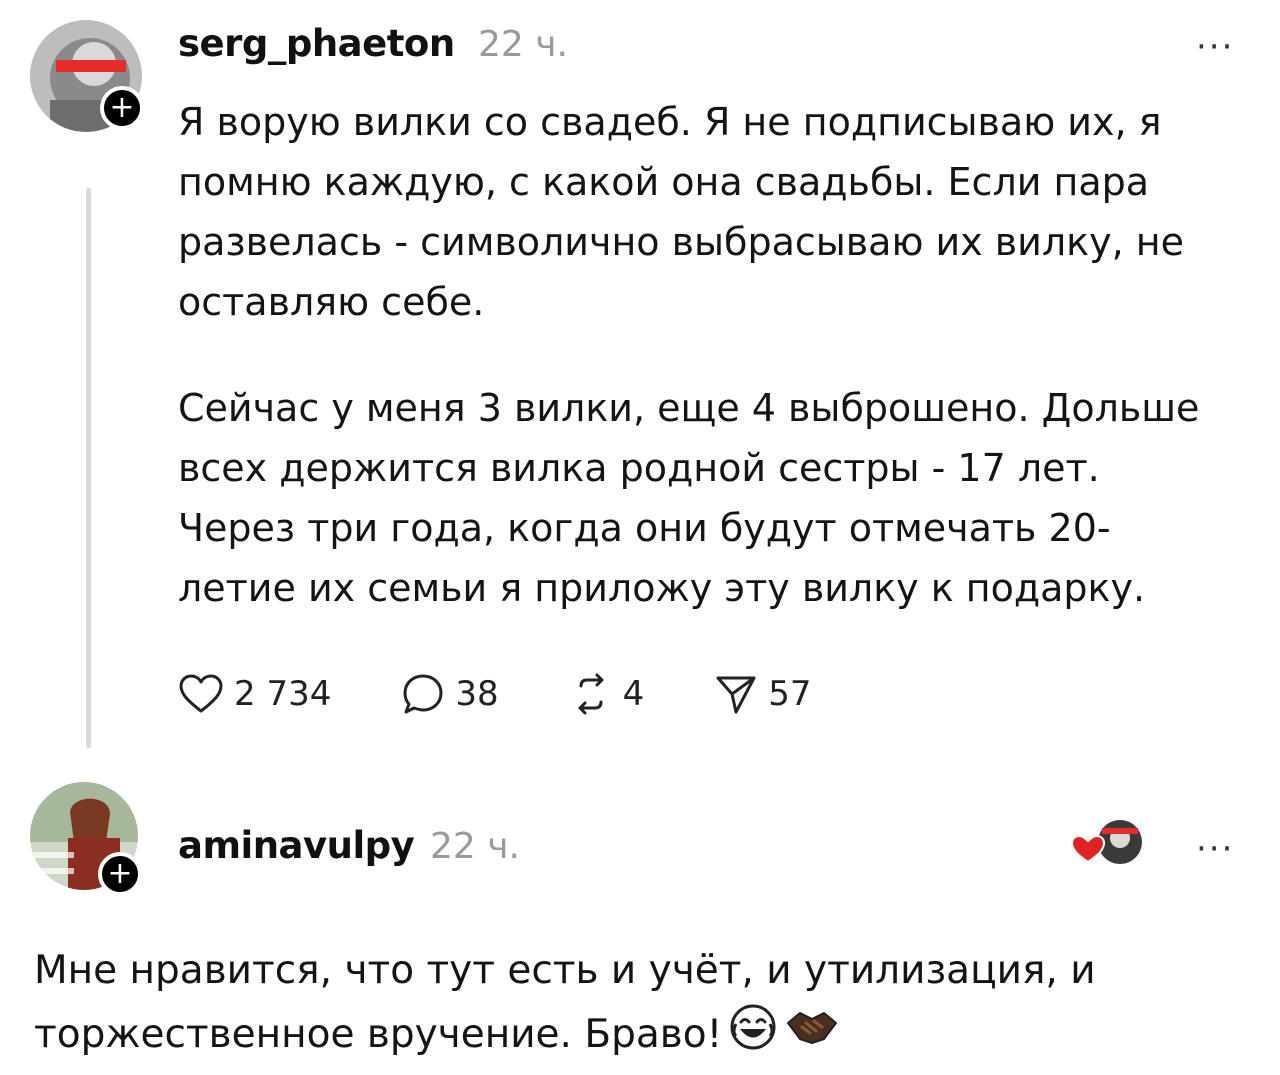 This screenshot has height=1075, width=1280. I want to click on repost-button: 4, so click(607, 694).